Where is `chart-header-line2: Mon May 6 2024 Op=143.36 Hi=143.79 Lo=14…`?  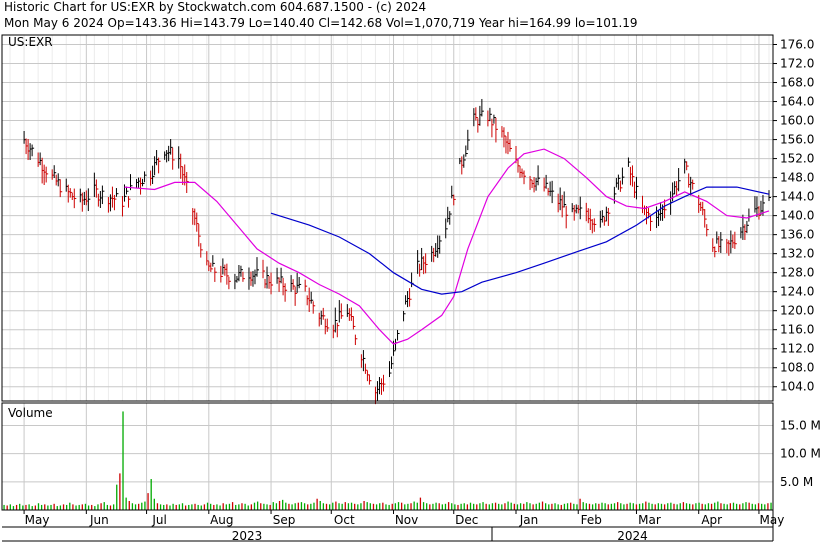
chart-header-line2: Mon May 6 2024 Op=143.36 Hi=143.79 Lo=14… is located at coordinates (321, 23).